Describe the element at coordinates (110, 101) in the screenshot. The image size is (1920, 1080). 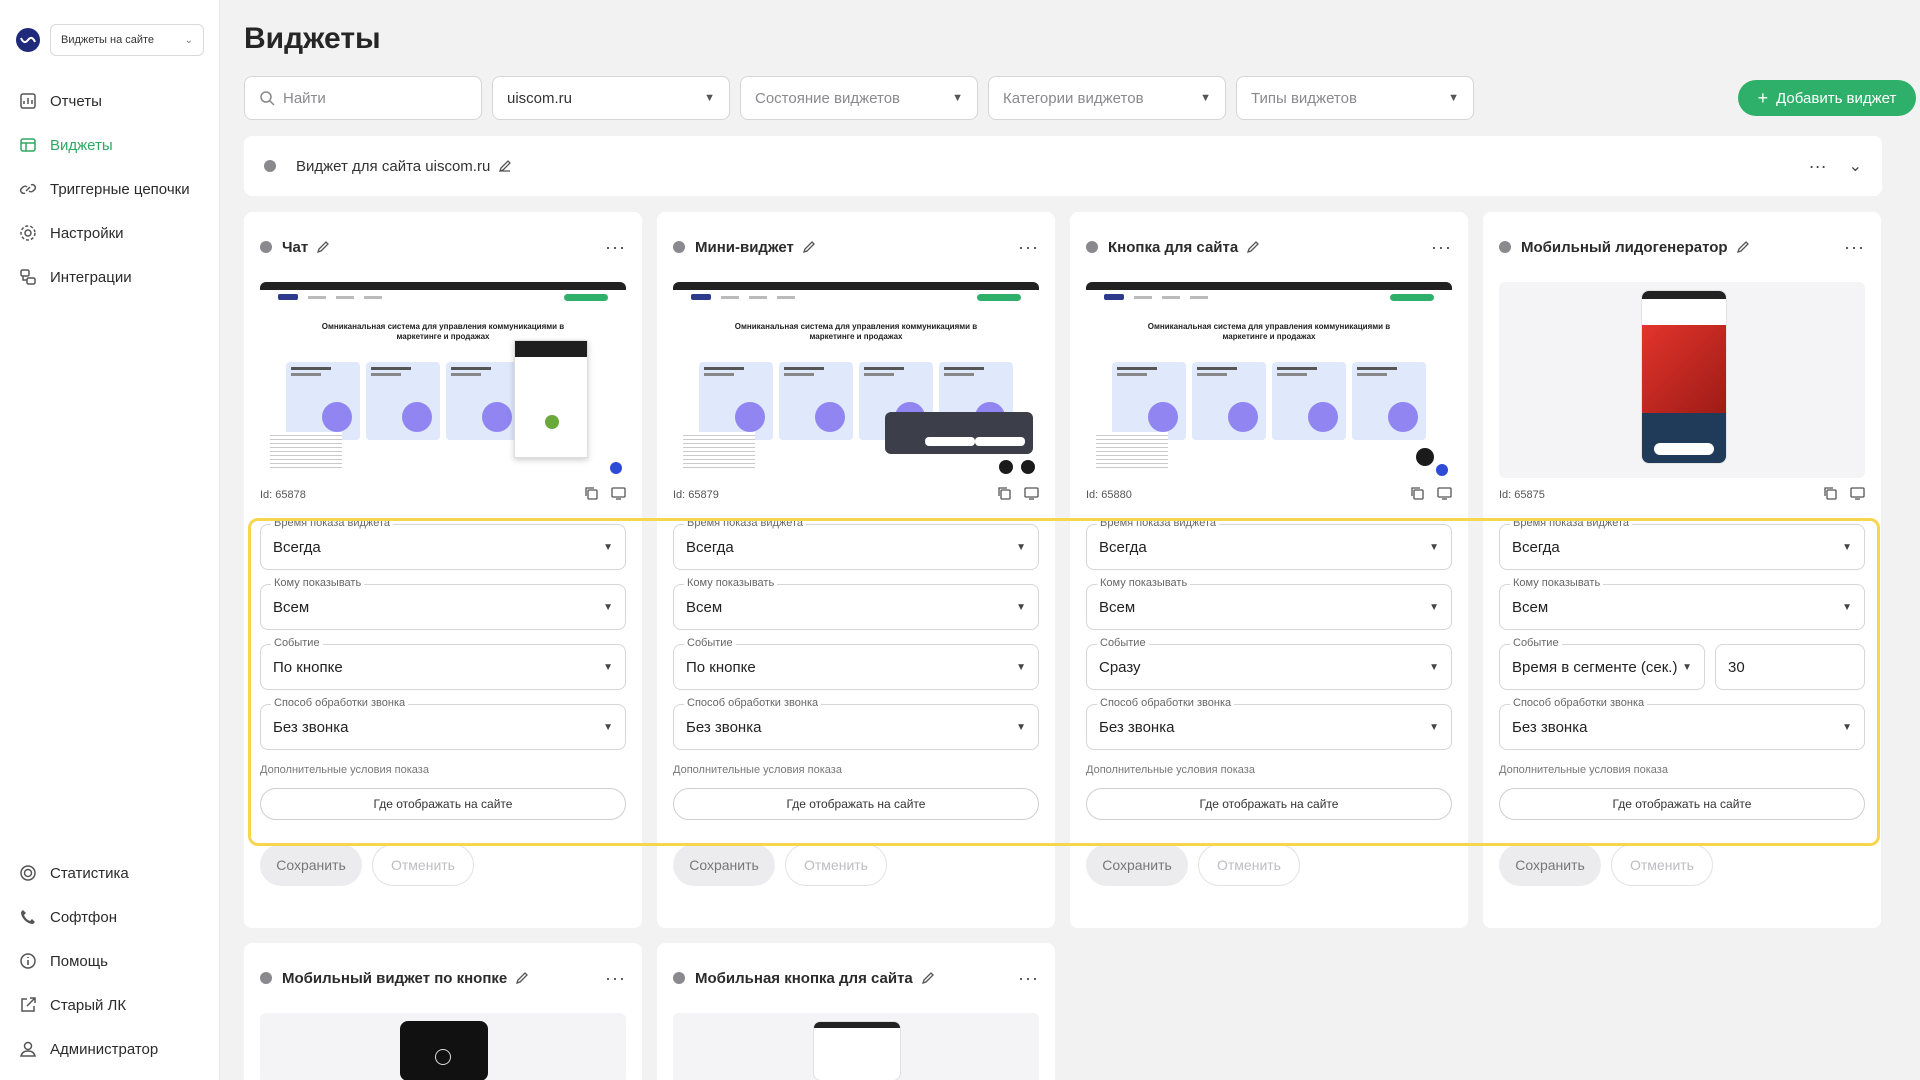
I see `sidebar-item-reports: Отчеты` at that location.